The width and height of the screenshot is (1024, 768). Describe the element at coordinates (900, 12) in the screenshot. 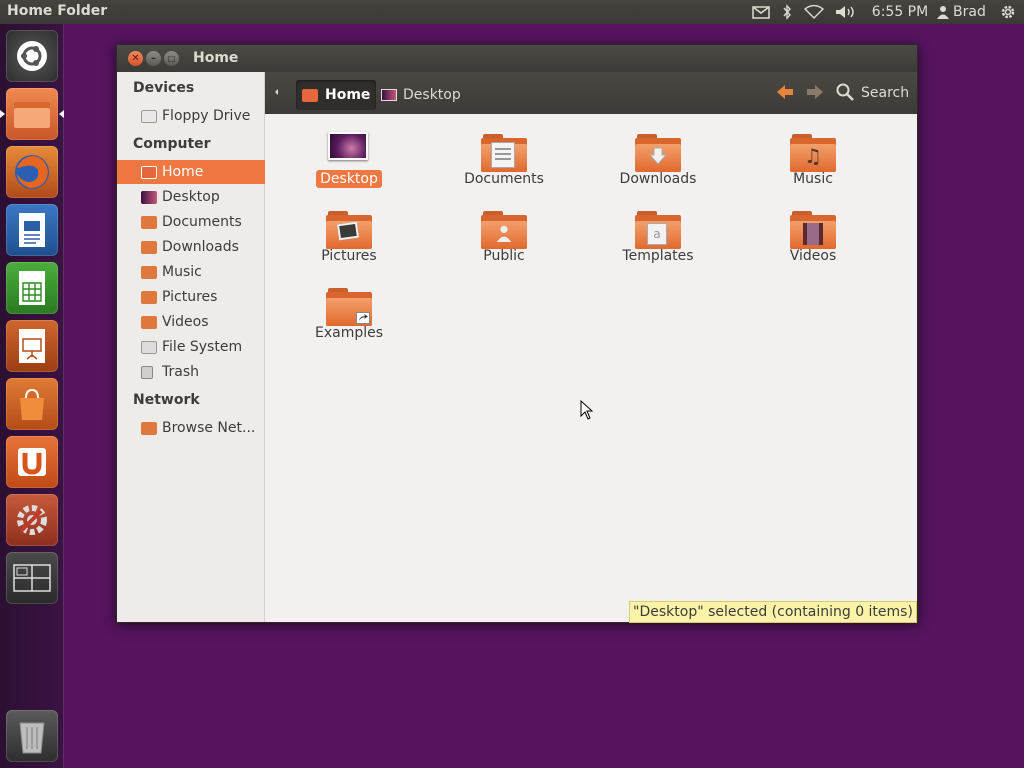

I see `clock: 6:55 PM` at that location.